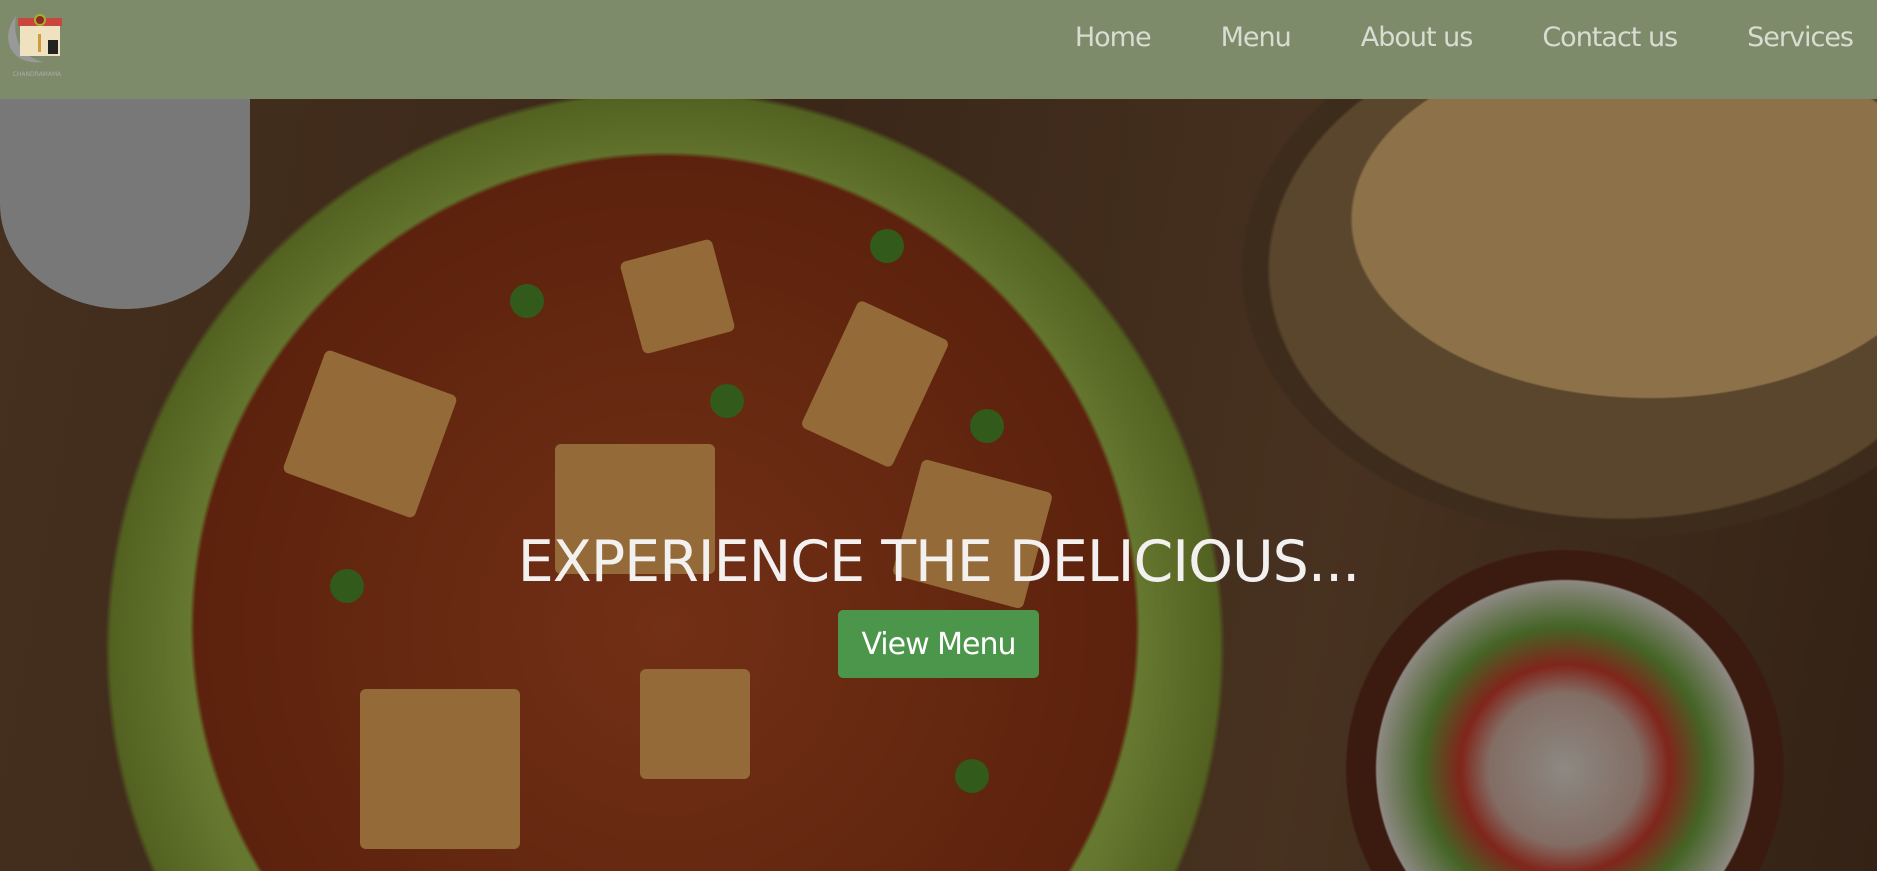  What do you see at coordinates (938, 644) in the screenshot?
I see `view-menu-button: View Menu` at bounding box center [938, 644].